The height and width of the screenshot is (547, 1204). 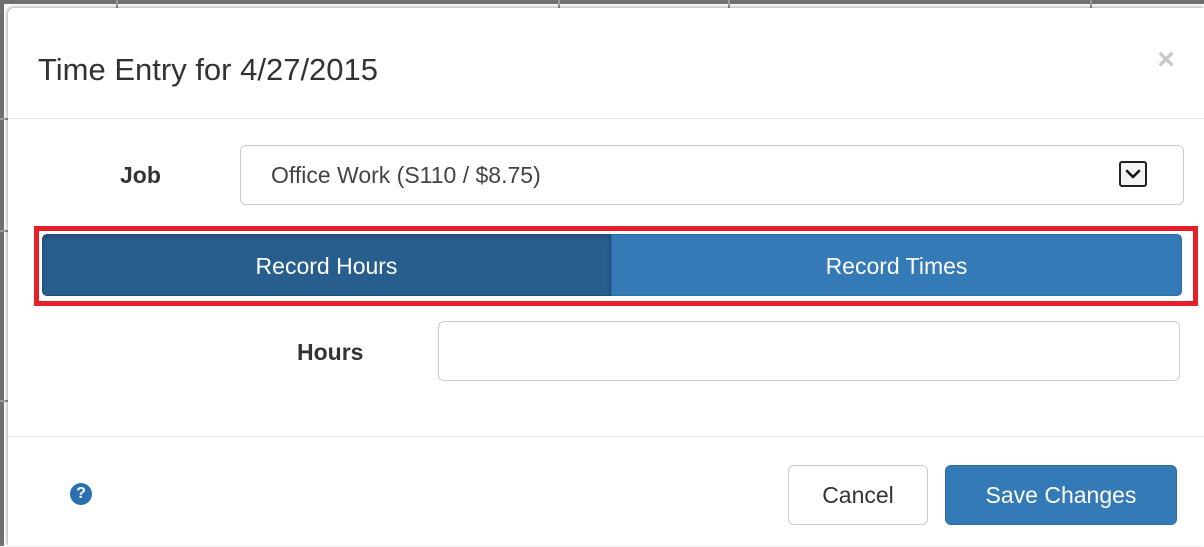 What do you see at coordinates (81, 494) in the screenshot?
I see `question-circle-icon: ?` at bounding box center [81, 494].